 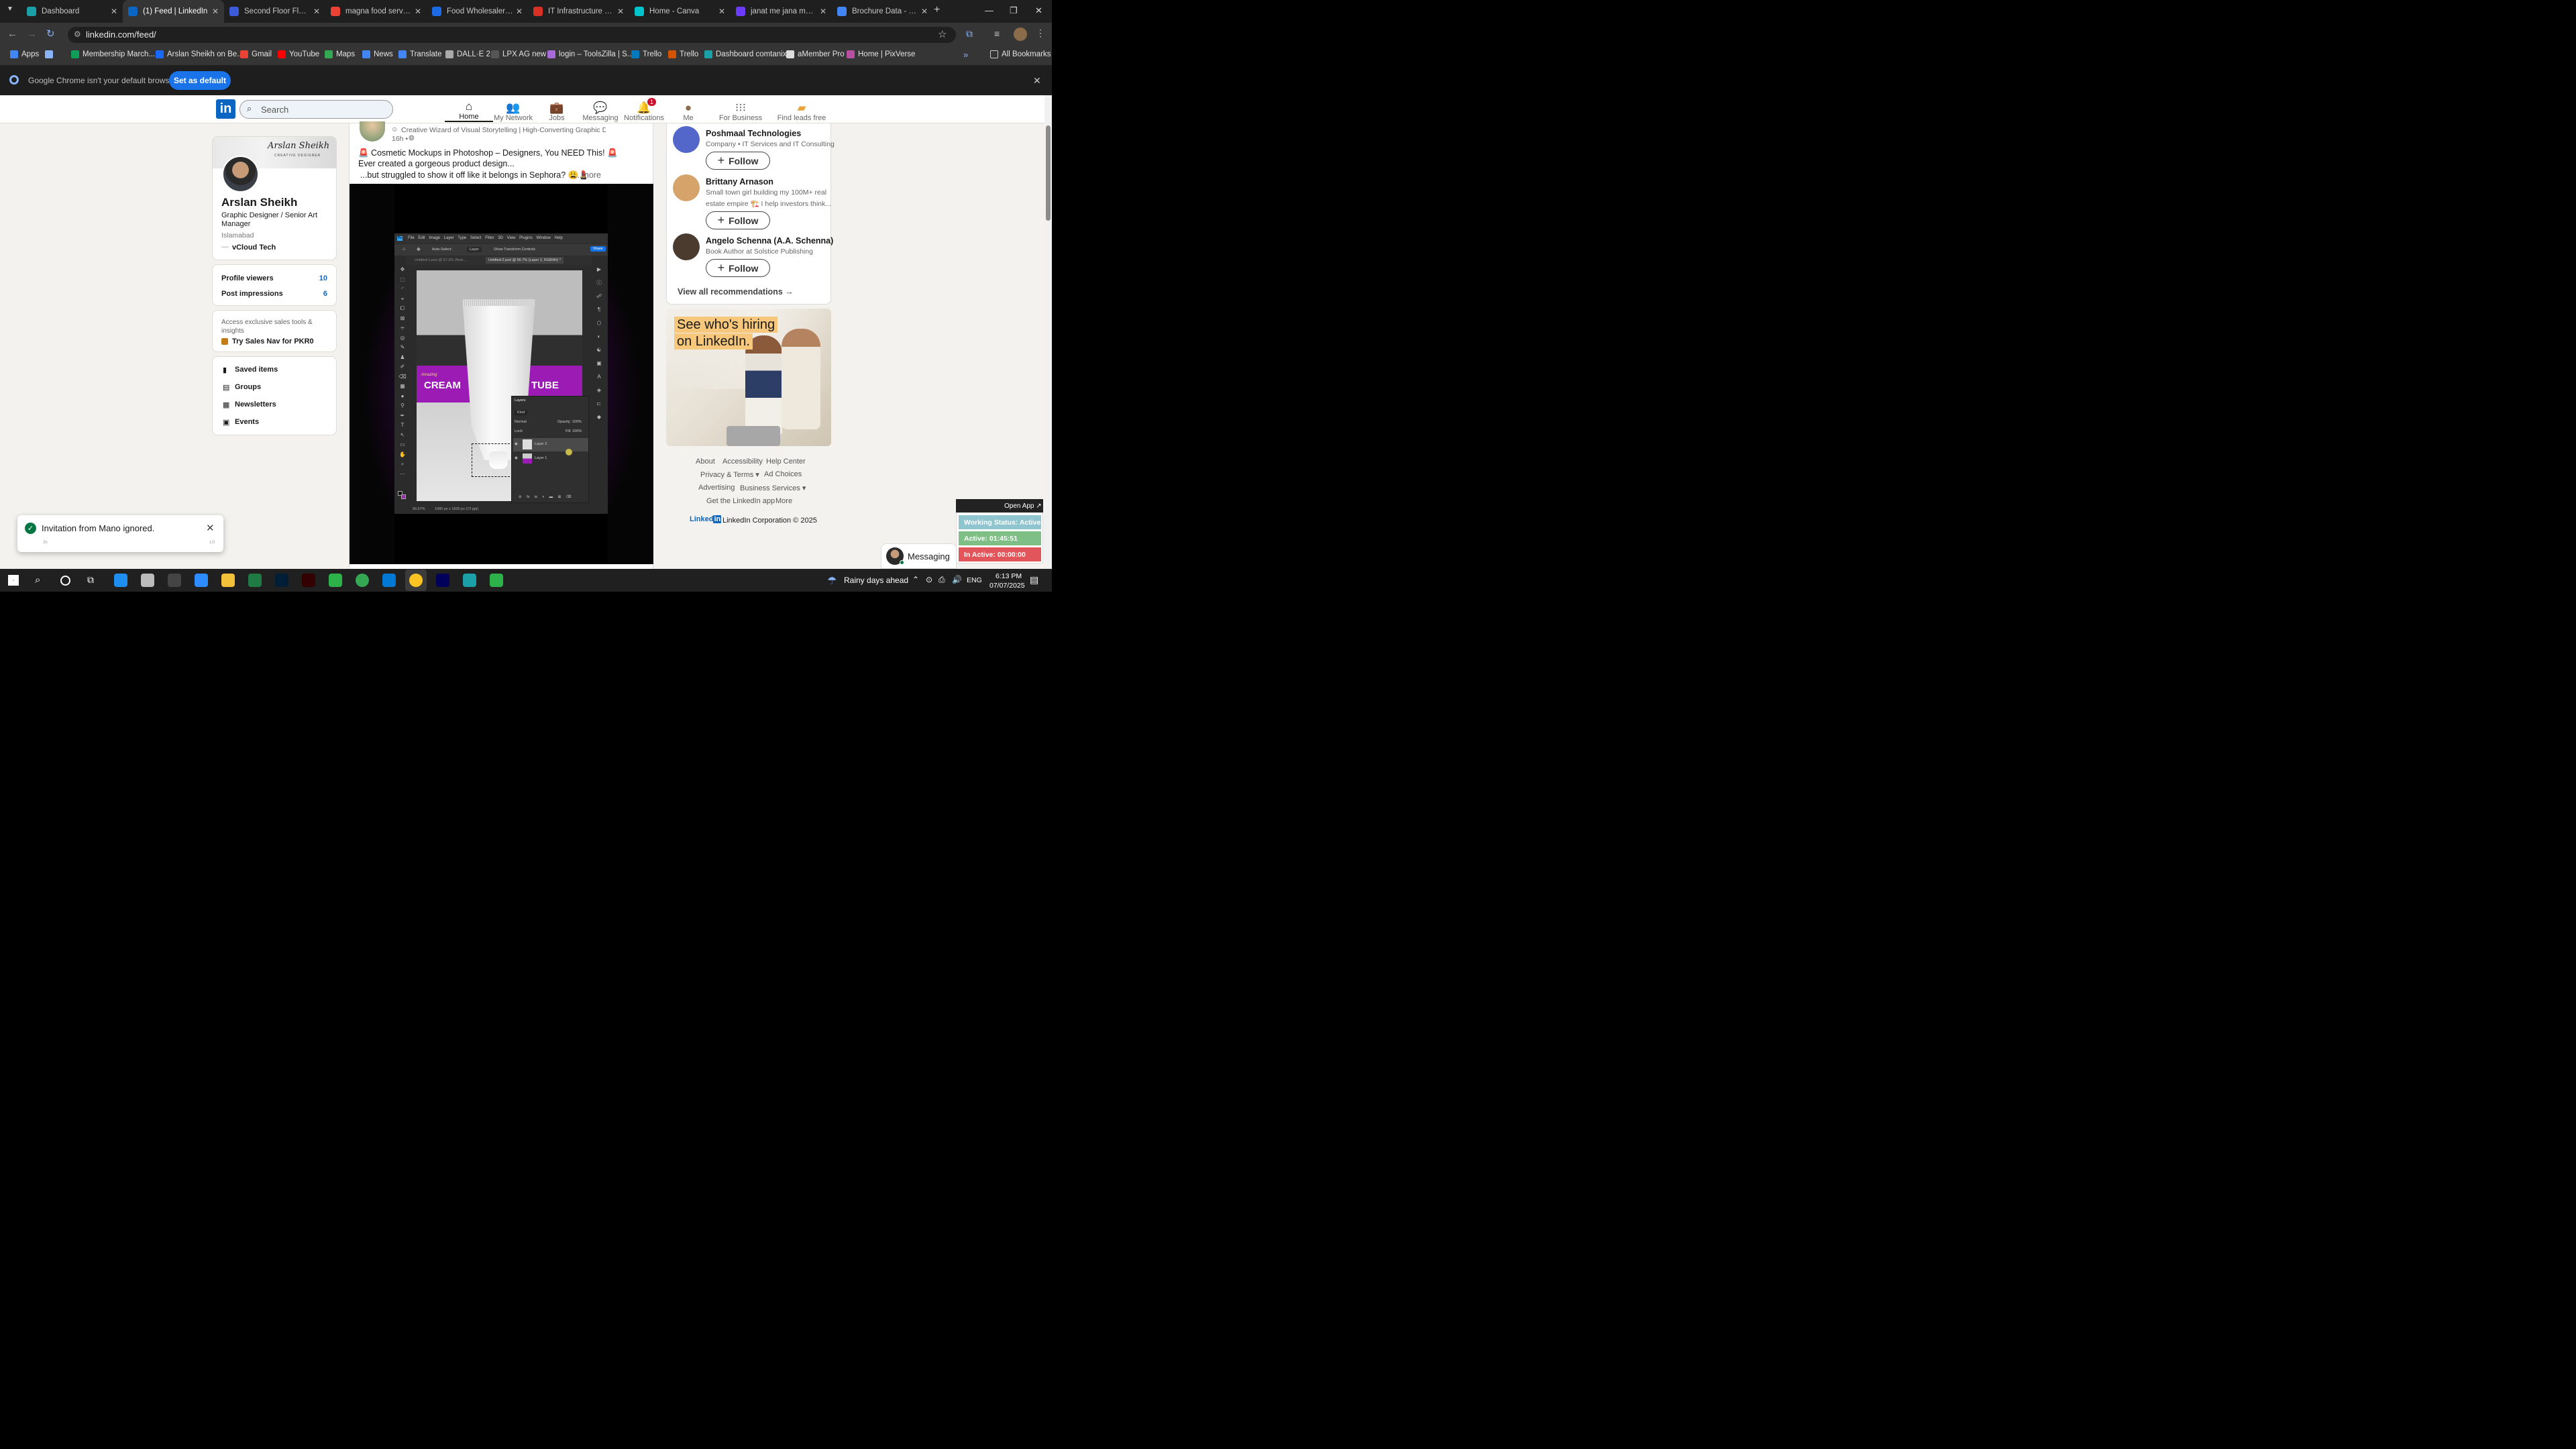 I want to click on saved-items-link: Saved items, so click(x=256, y=370).